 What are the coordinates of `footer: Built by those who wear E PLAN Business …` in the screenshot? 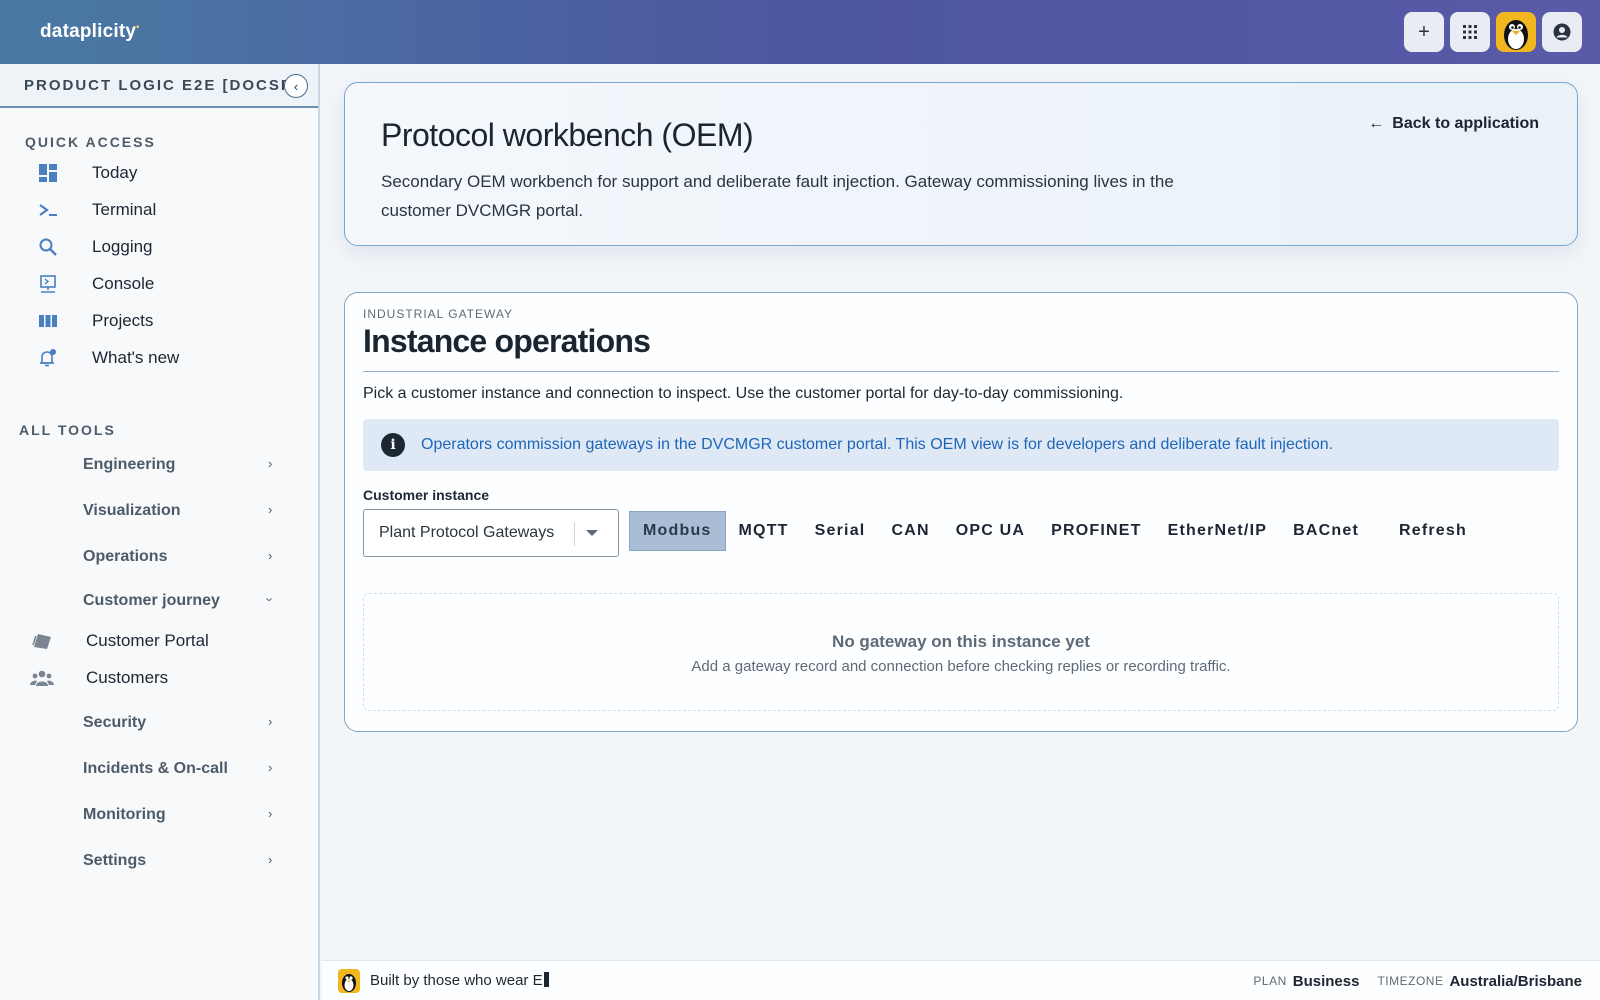 It's located at (961, 980).